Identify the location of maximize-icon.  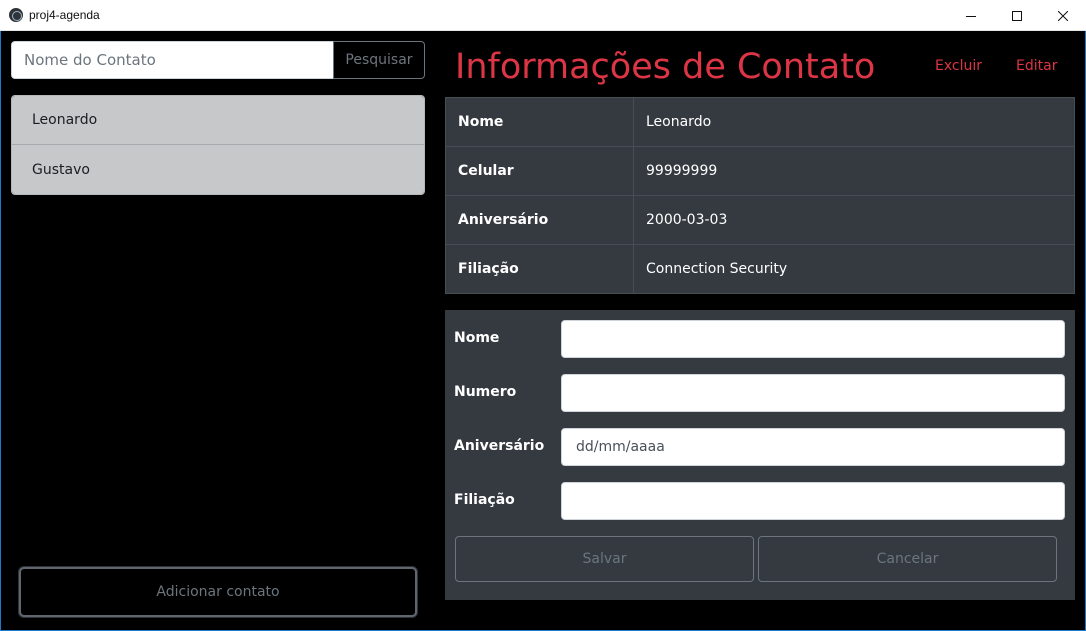
(1017, 15).